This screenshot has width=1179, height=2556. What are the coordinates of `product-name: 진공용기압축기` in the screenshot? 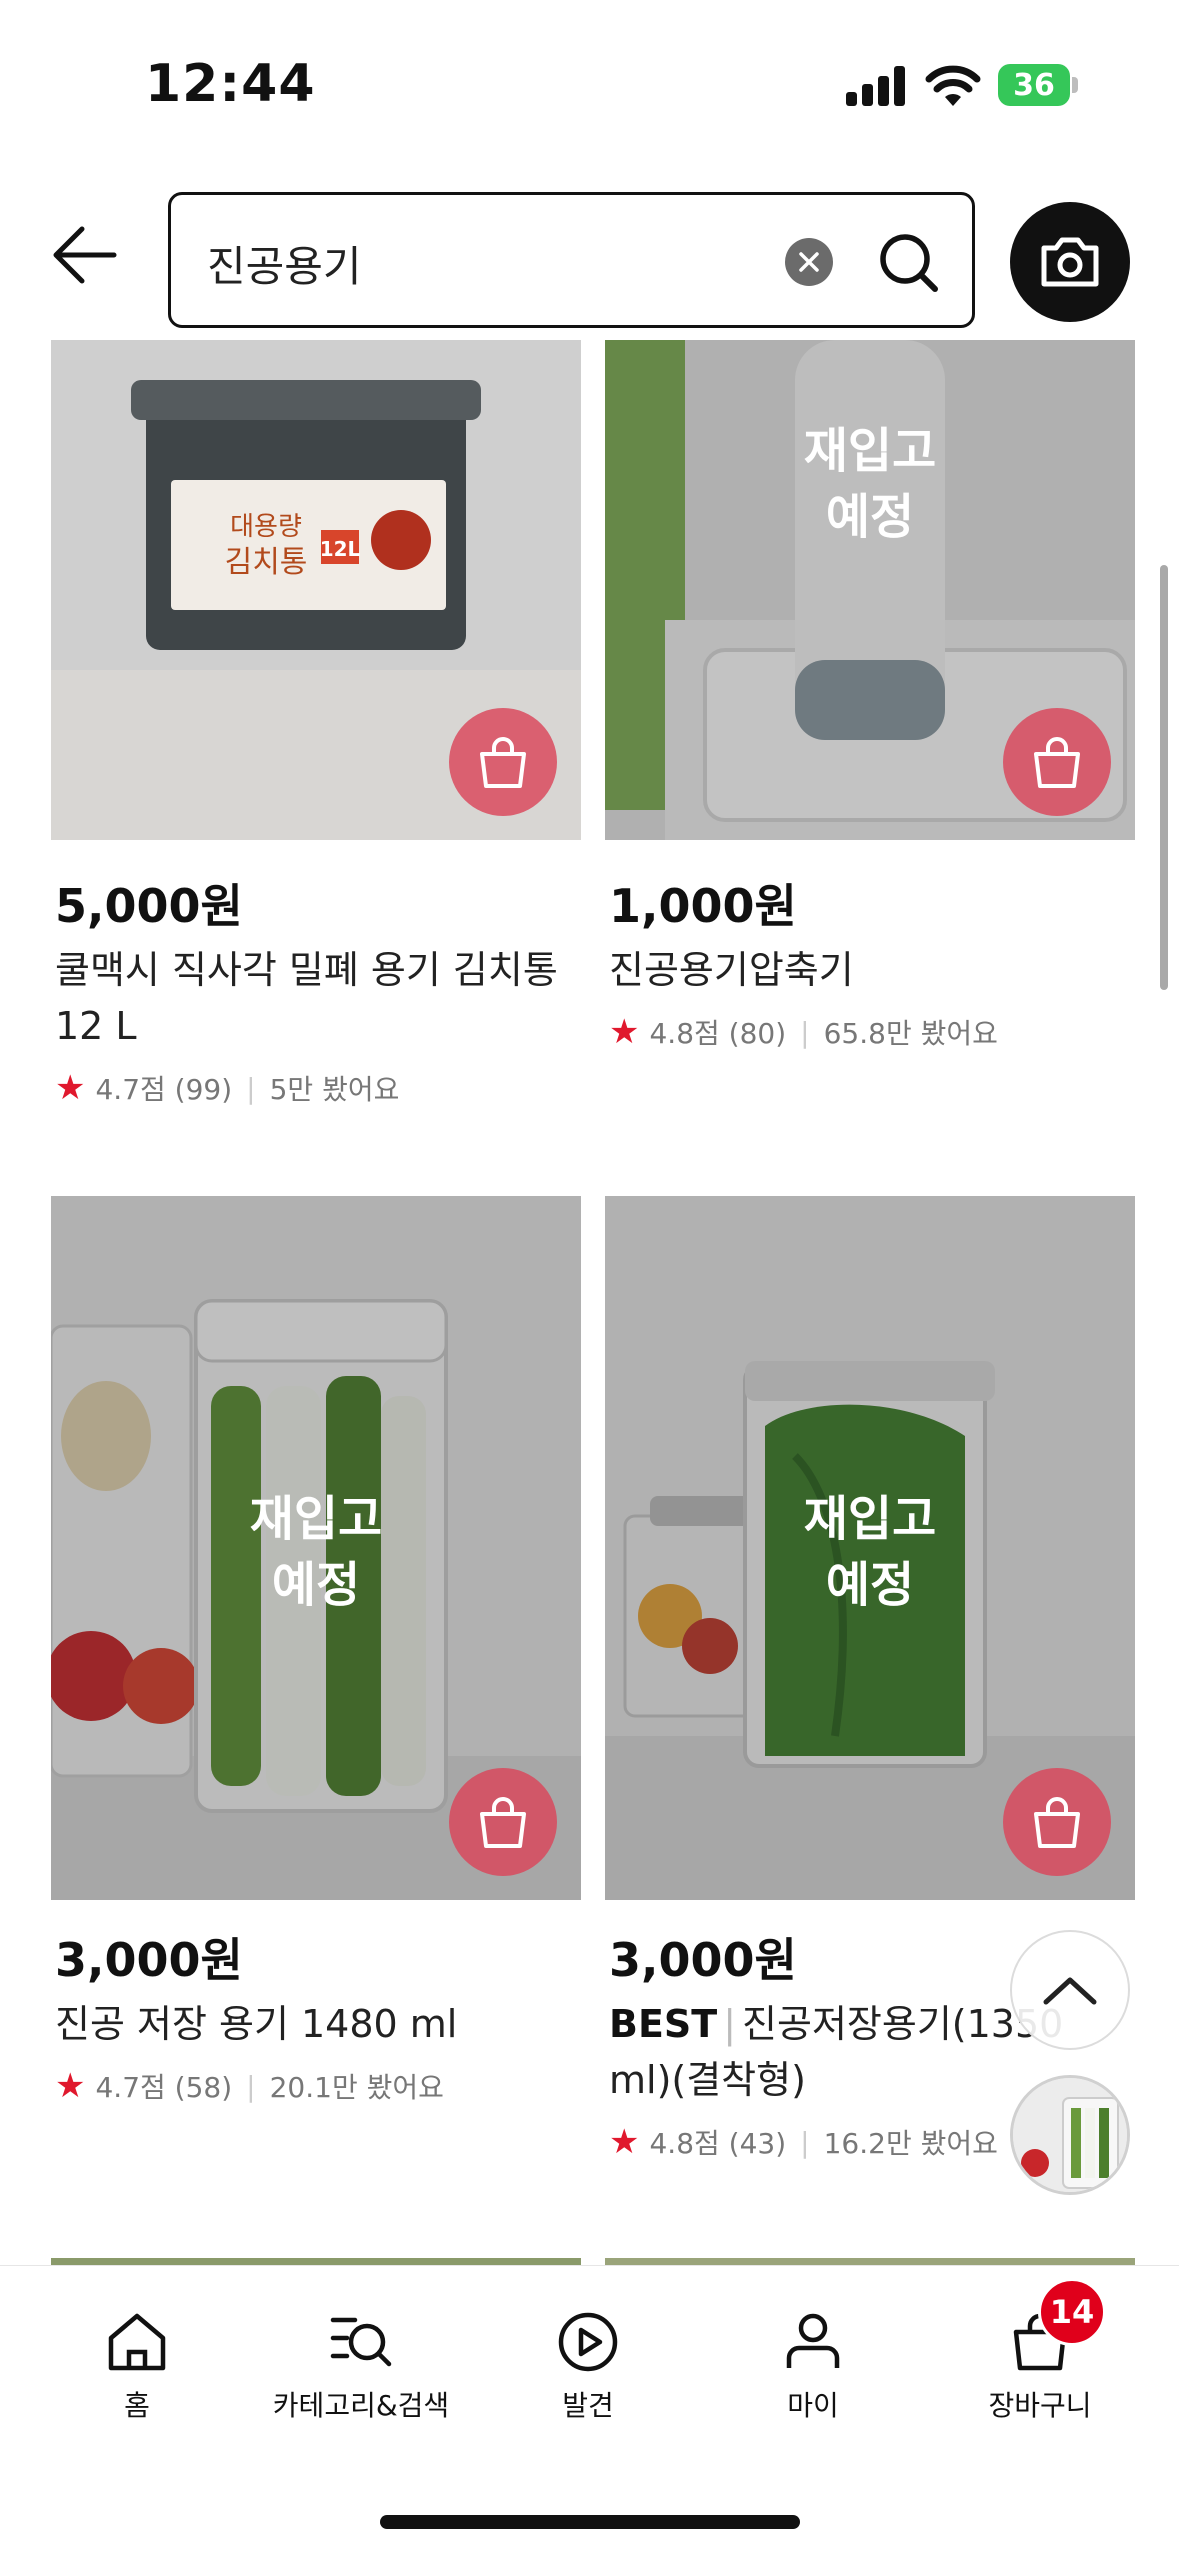 It's located at (889, 970).